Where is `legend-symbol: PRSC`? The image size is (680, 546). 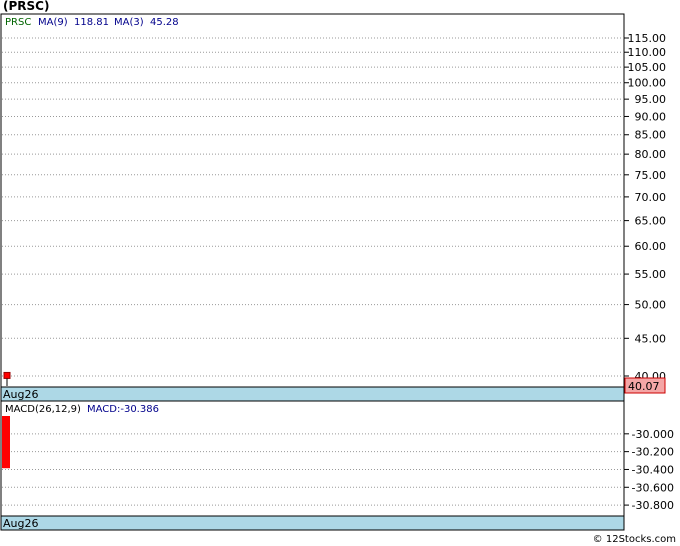
legend-symbol: PRSC is located at coordinates (18, 22).